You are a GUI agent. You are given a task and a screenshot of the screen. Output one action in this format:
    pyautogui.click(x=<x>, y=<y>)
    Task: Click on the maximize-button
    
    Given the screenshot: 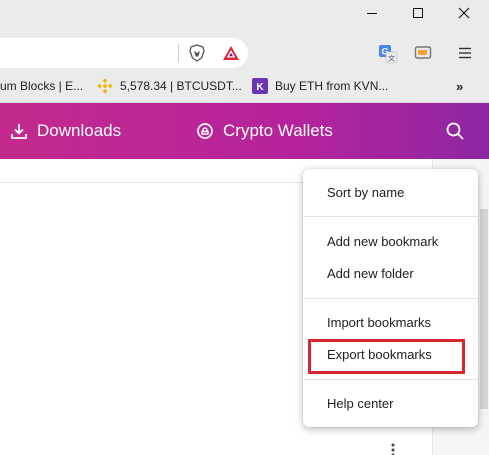 What is the action you would take?
    pyautogui.click(x=418, y=13)
    